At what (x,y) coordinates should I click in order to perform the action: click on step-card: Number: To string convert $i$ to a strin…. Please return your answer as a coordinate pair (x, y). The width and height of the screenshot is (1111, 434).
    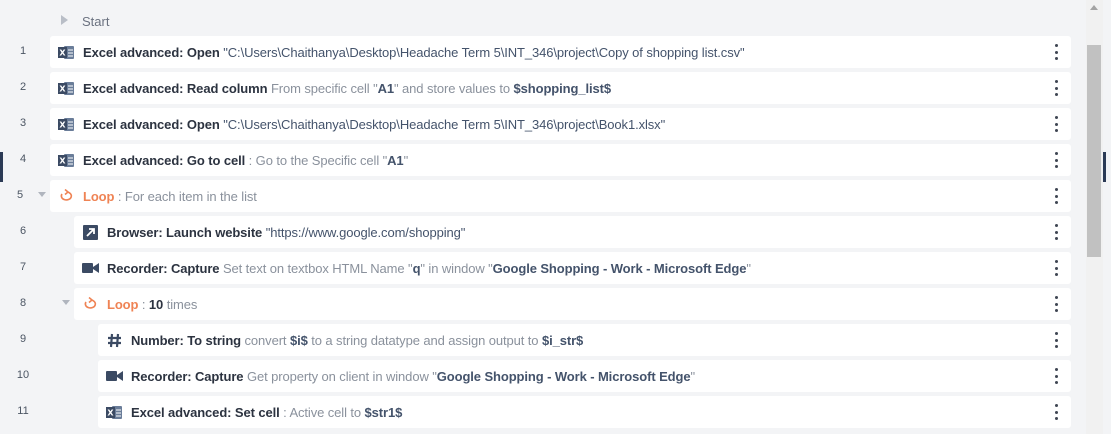
    Looking at the image, I should click on (584, 340).